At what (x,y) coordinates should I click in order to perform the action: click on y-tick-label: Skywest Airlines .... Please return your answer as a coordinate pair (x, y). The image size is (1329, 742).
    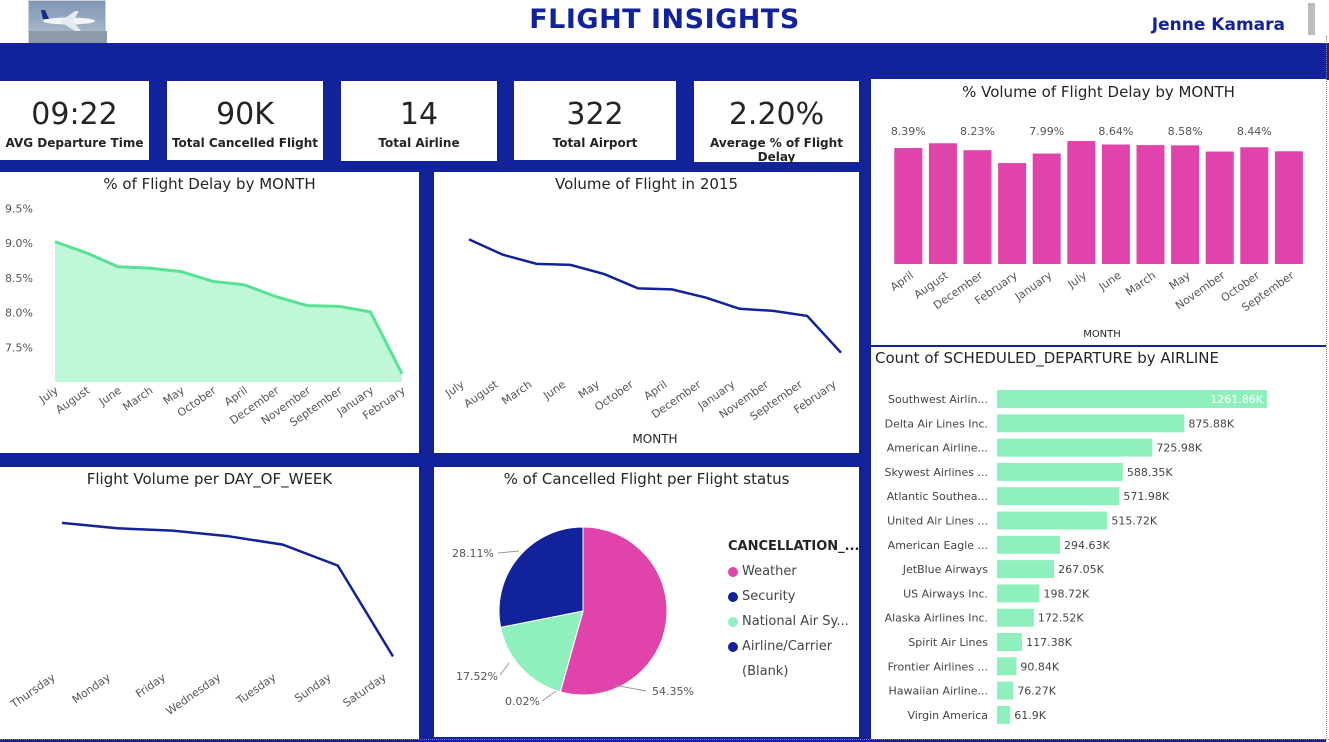
    Looking at the image, I should click on (936, 472).